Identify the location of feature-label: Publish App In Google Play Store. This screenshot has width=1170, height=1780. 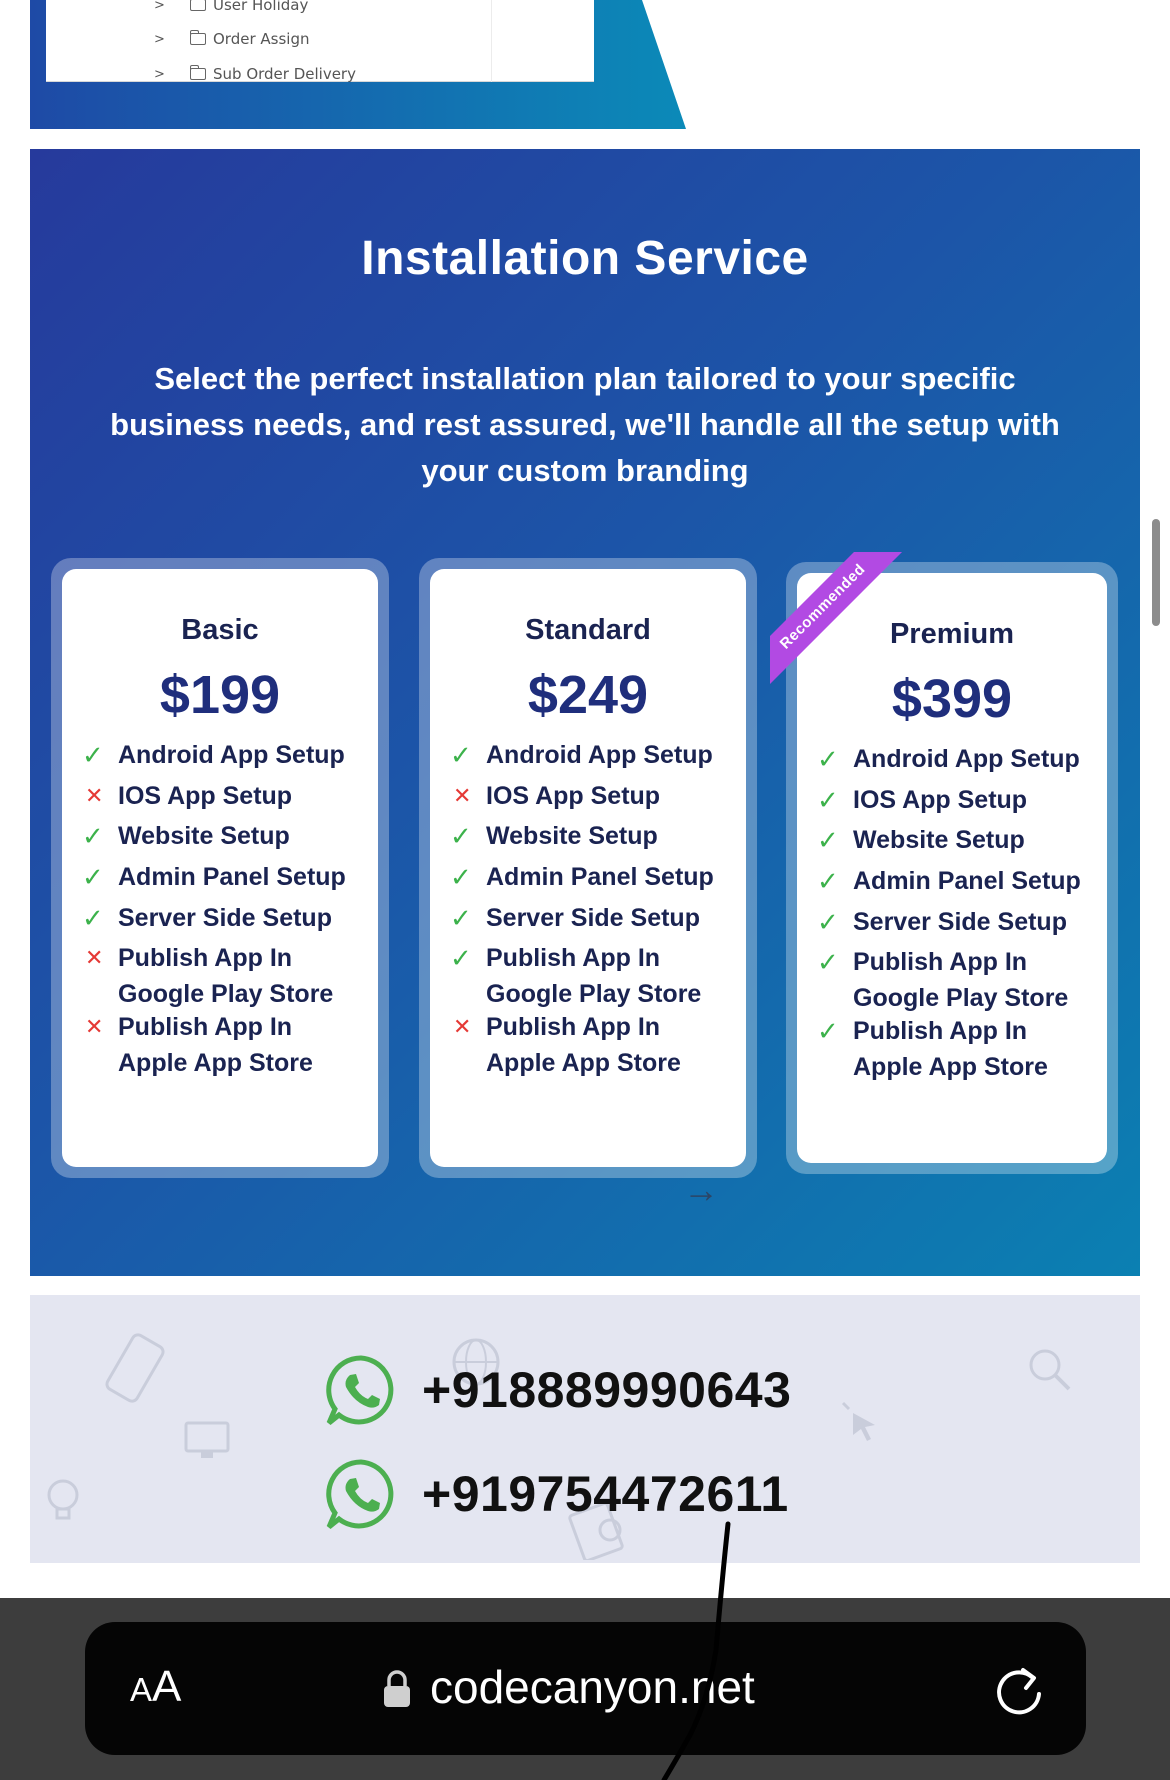
(226, 976).